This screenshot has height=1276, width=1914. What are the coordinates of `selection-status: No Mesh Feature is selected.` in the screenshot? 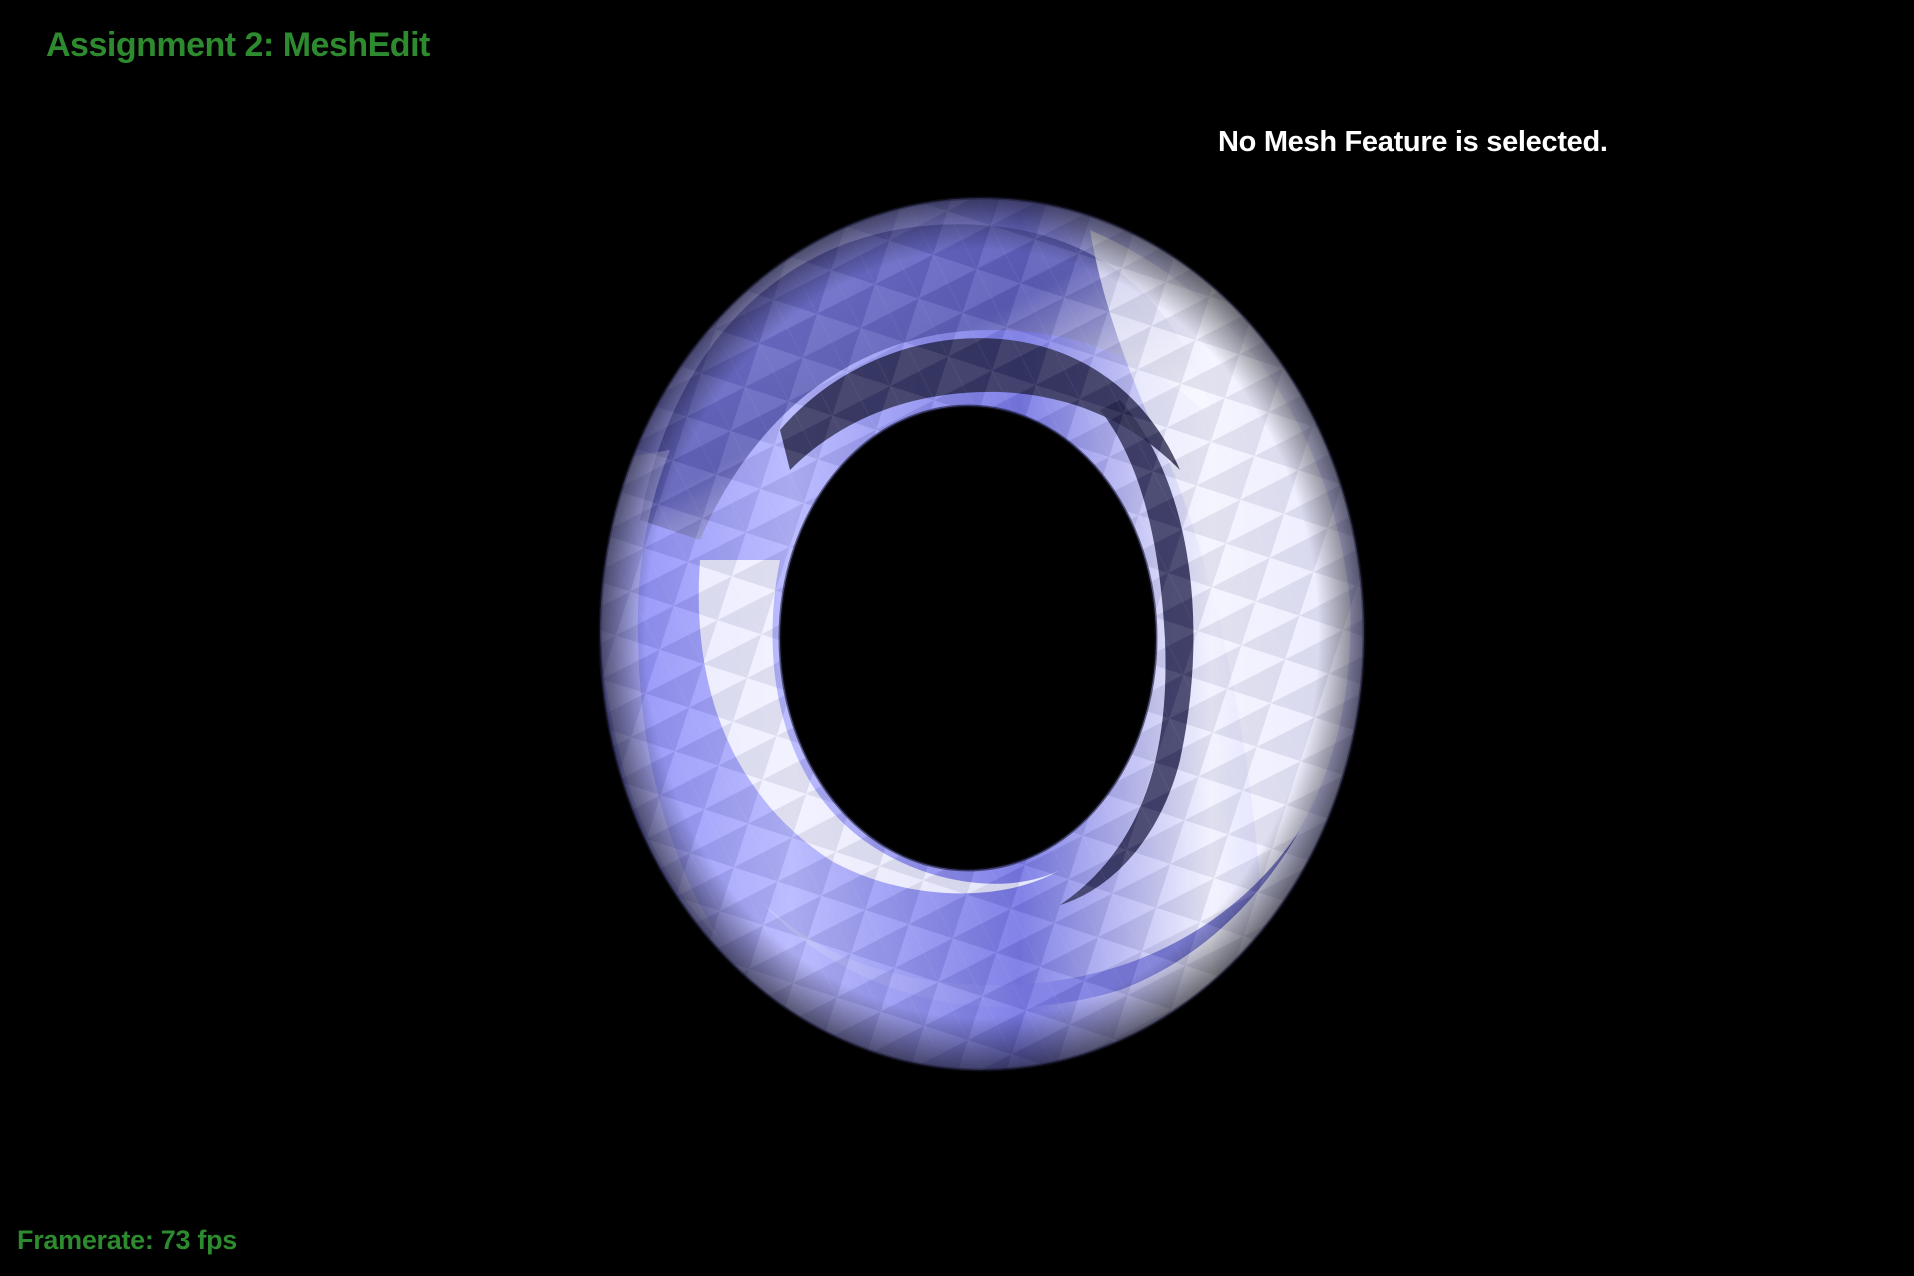 It's located at (1413, 142).